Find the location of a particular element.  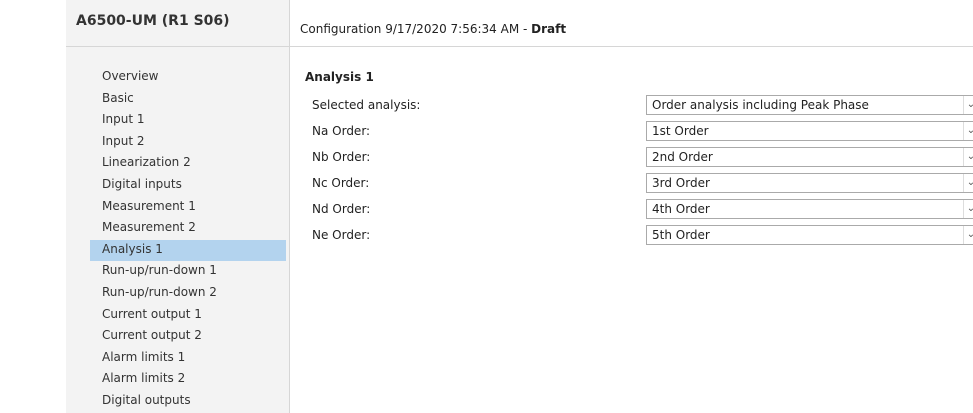

nav-item-digital-outputs: Digital outputs is located at coordinates (188, 402).